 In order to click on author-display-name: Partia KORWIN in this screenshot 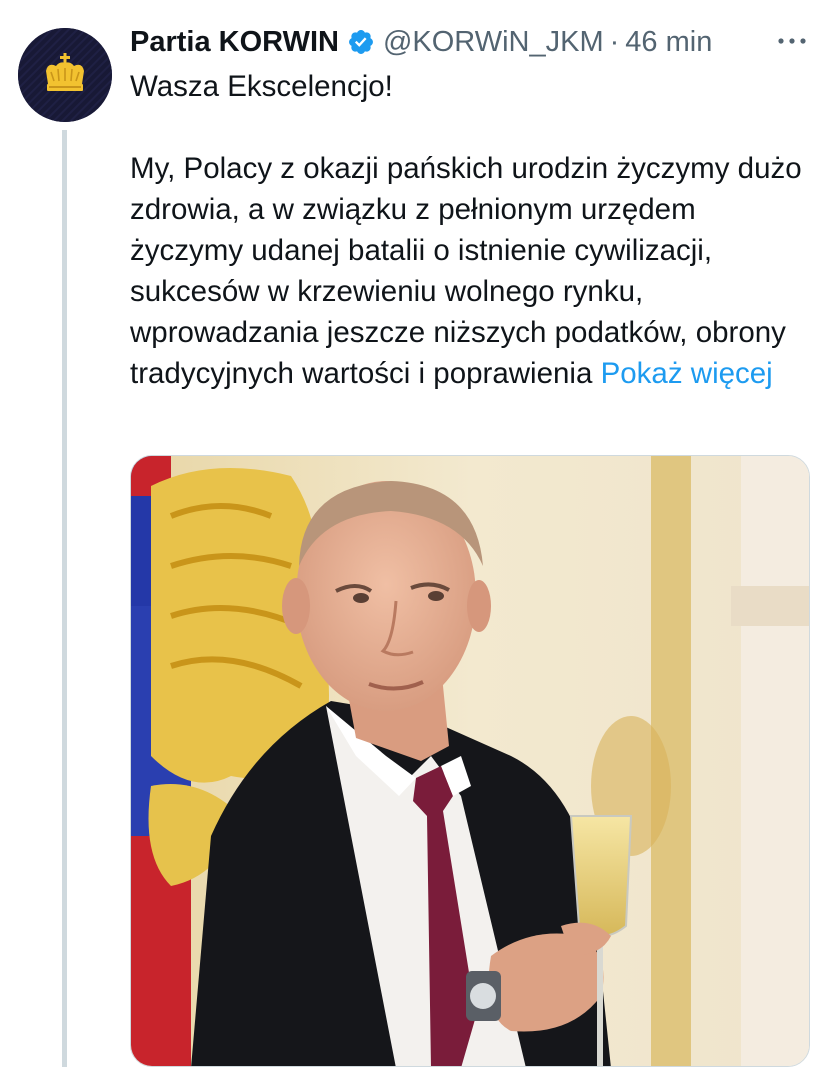, I will do `click(234, 42)`.